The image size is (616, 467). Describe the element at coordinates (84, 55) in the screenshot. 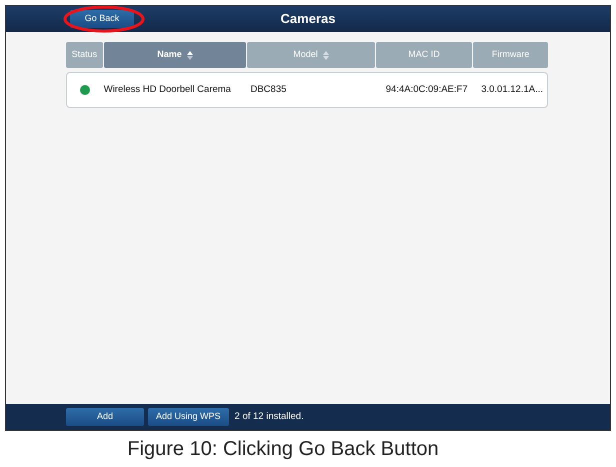

I see `column-header: Status` at that location.